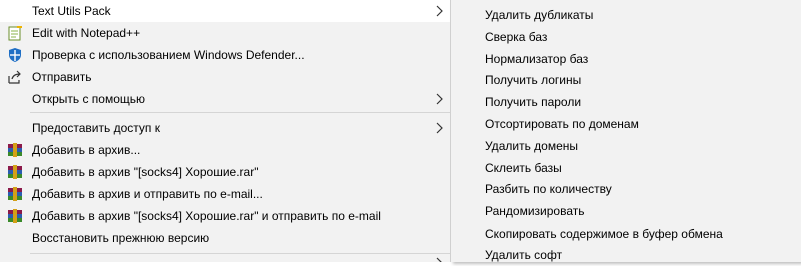 The image size is (801, 266). Describe the element at coordinates (225, 33) in the screenshot. I see `menu-item-edit-notepad: Edit with Notepad++` at that location.